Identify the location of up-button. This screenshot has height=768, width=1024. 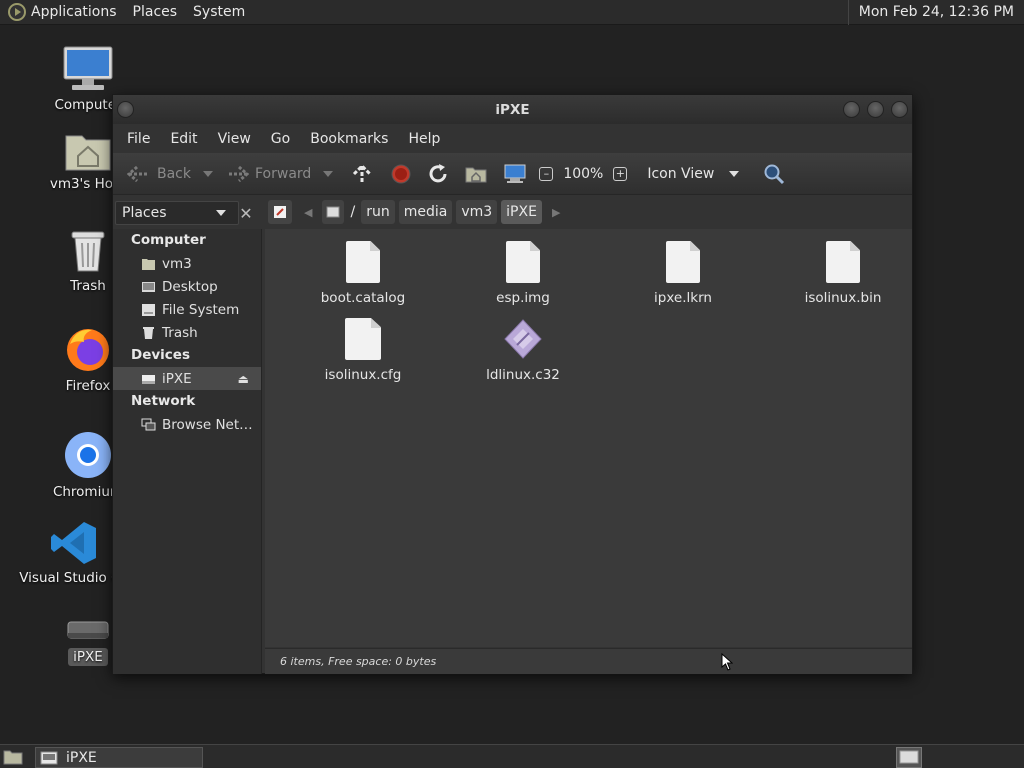
(362, 174).